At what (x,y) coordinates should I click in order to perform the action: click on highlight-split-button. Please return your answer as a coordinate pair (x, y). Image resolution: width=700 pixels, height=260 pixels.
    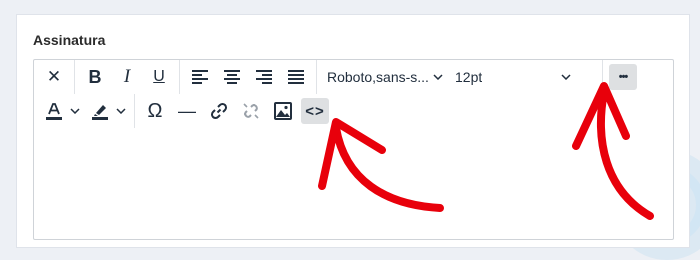
    Looking at the image, I should click on (107, 111).